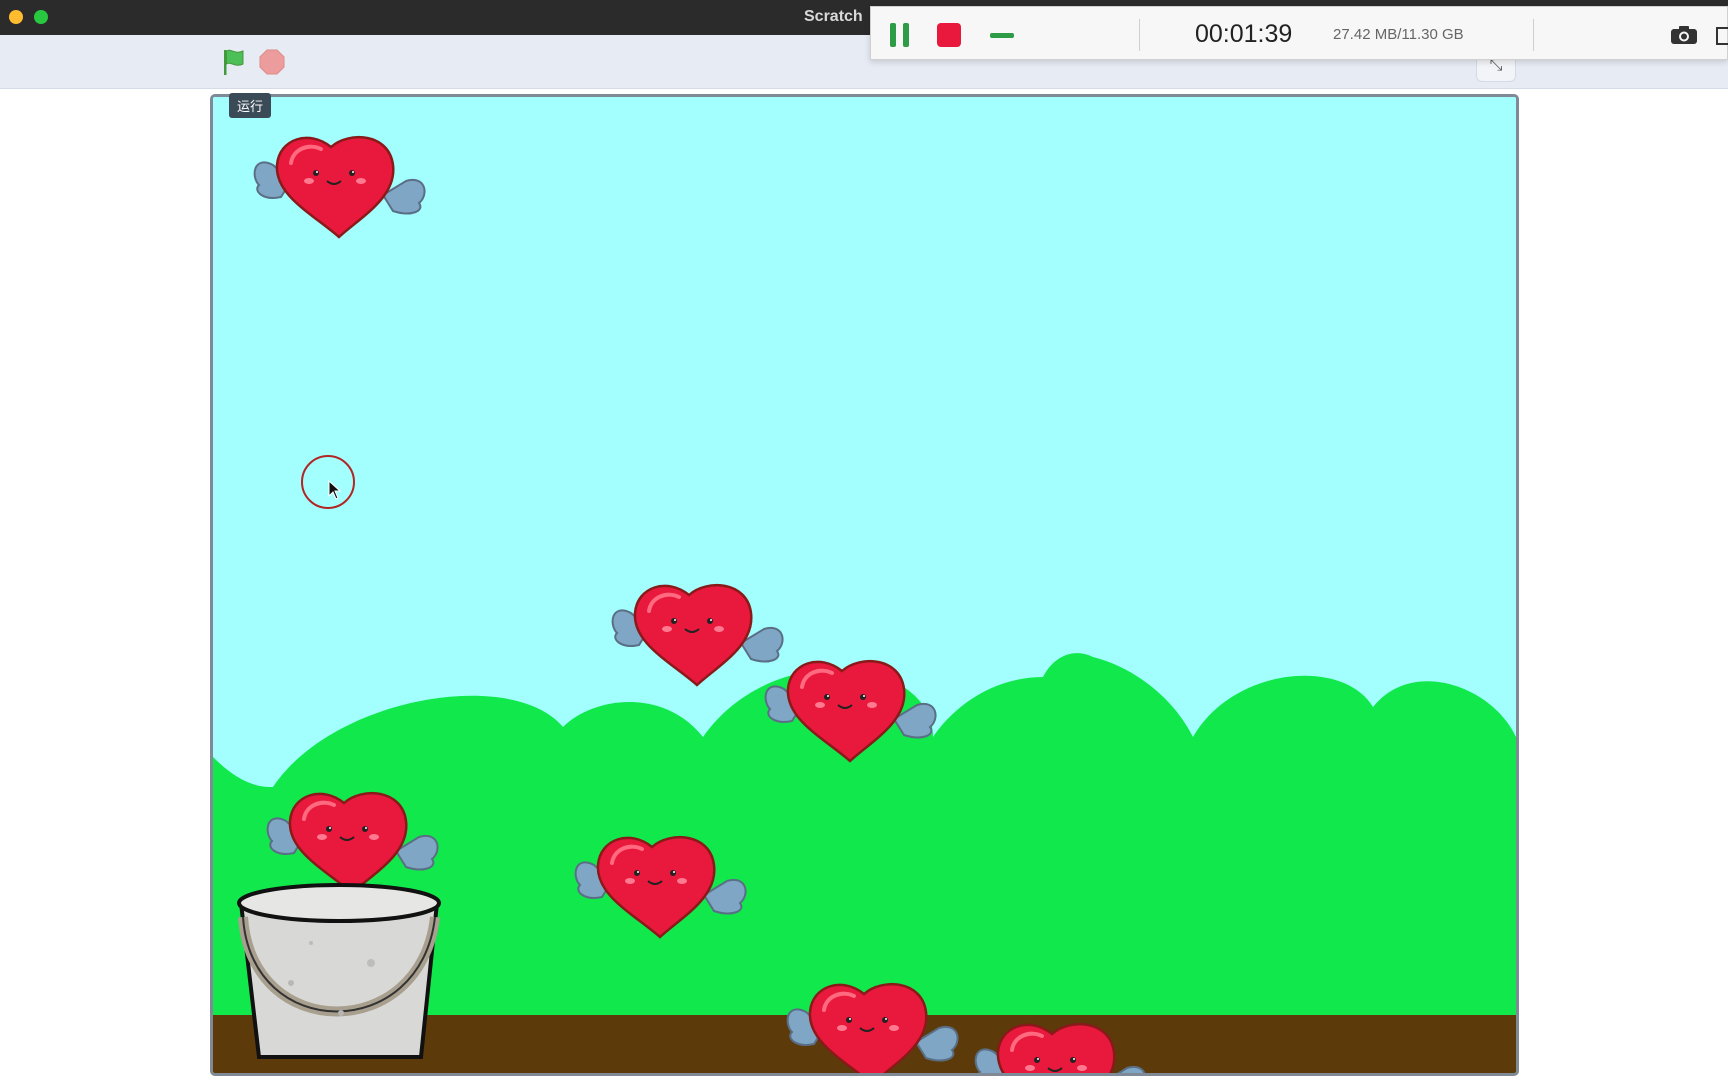 The height and width of the screenshot is (1080, 1728). I want to click on run-tooltip: 运行, so click(250, 105).